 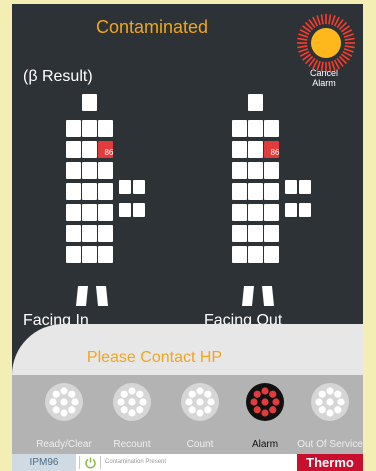 I want to click on out-of-service-button: Out Of Service, so click(x=330, y=418).